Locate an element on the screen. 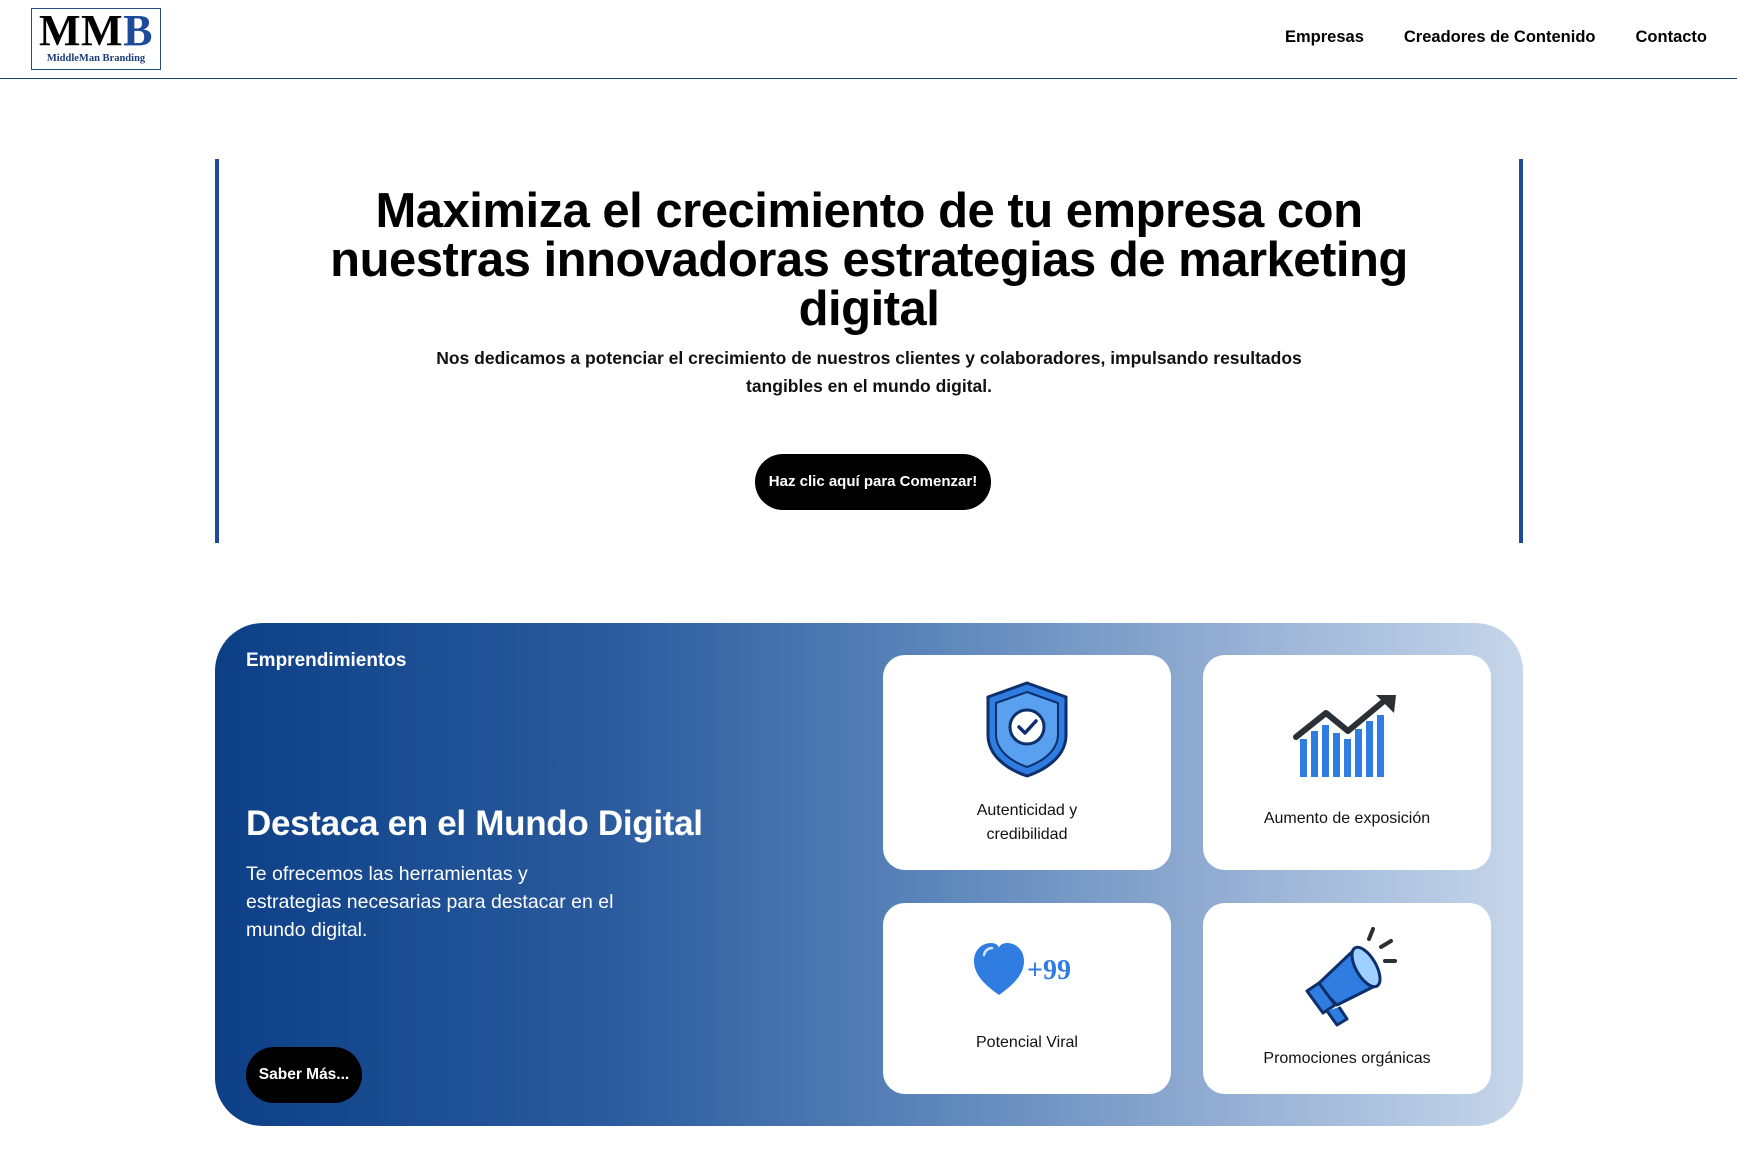 Image resolution: width=1737 pixels, height=1167 pixels. growth-chart-icon is located at coordinates (1344, 736).